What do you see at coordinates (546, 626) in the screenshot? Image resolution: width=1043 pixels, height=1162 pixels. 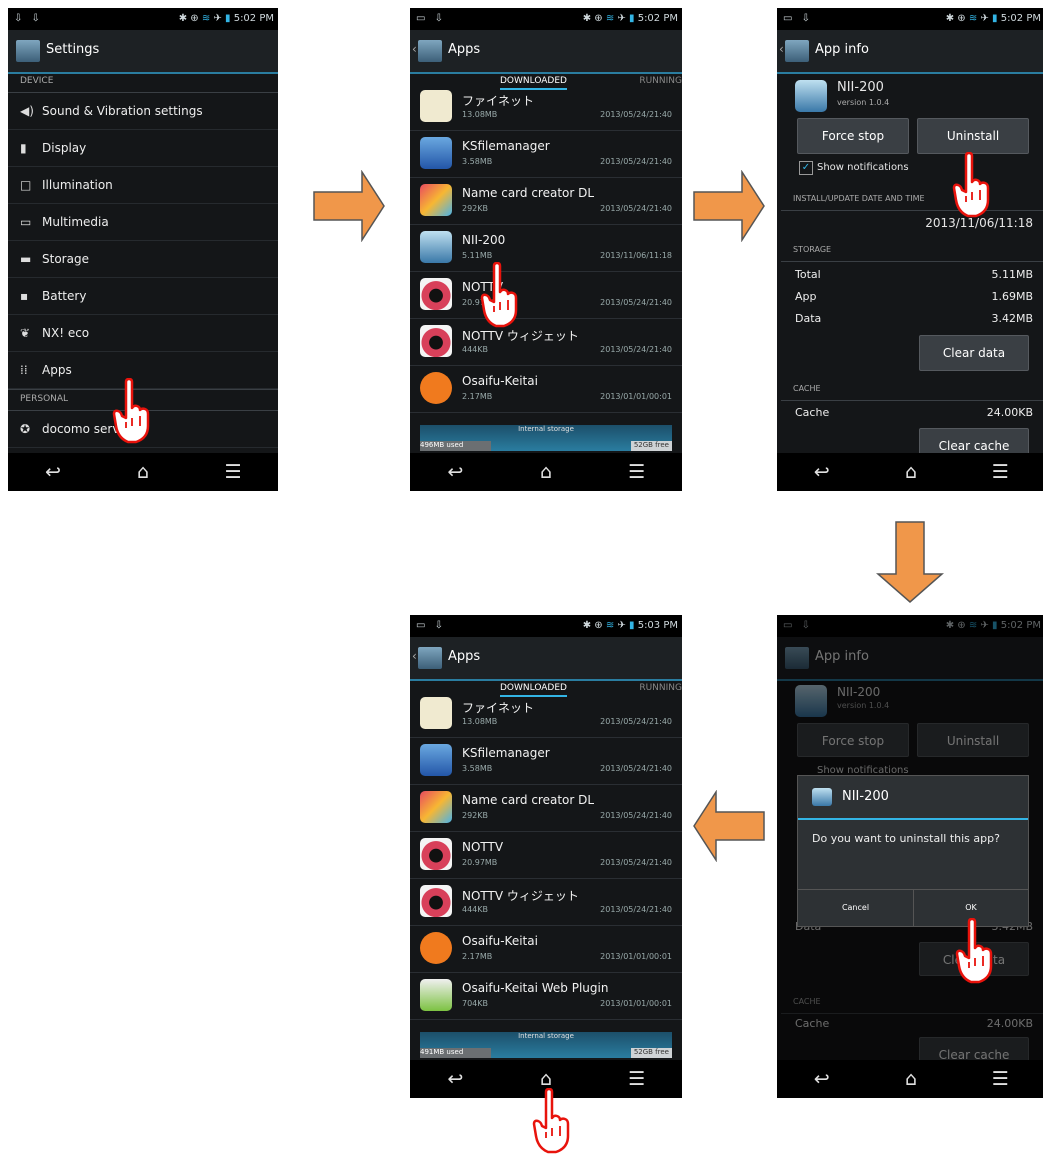 I see `status-bar: ▭ ⇩ ✱ ⊕ ≋ ✈ ▮ 5:03 PM` at bounding box center [546, 626].